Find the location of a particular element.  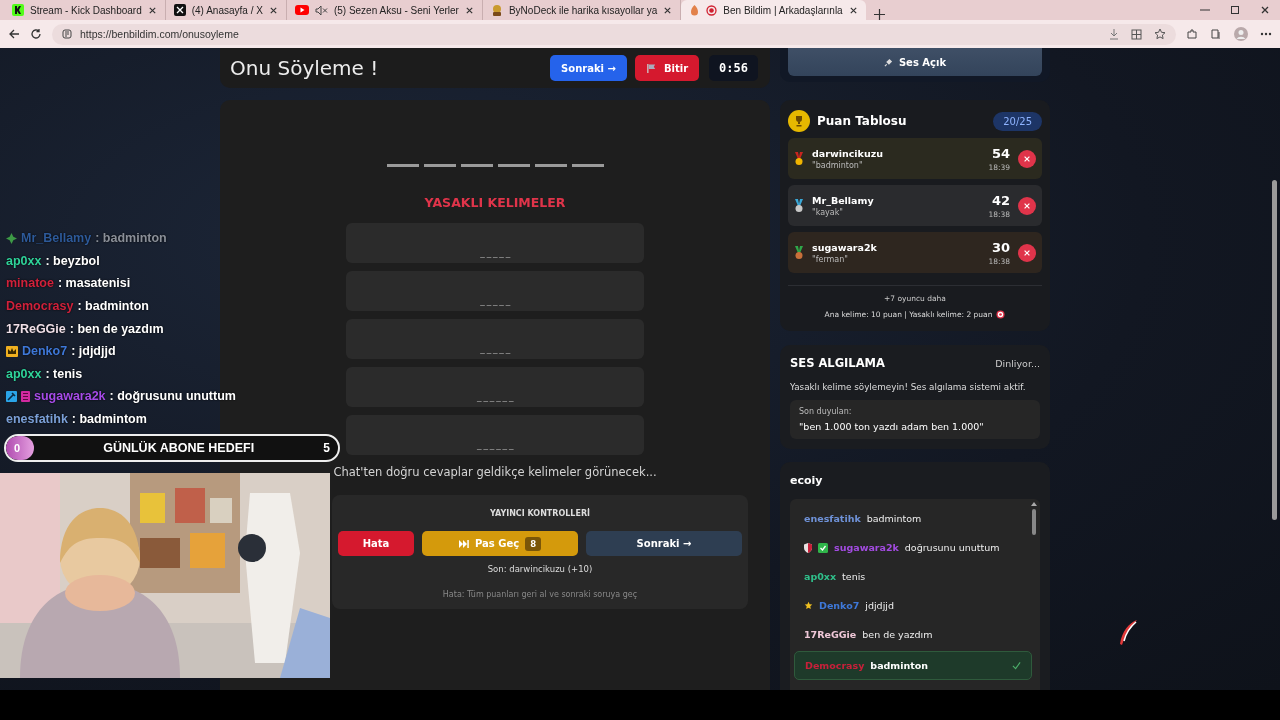

new-tab-icon is located at coordinates (879, 14).